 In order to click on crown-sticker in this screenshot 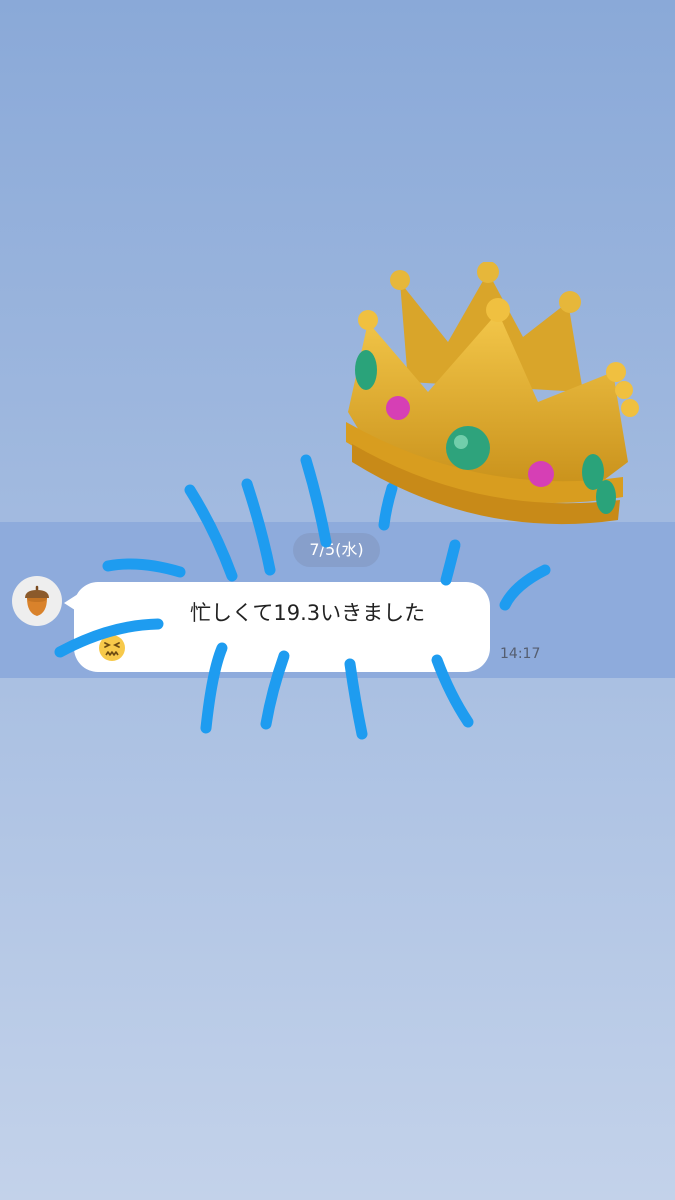, I will do `click(492, 393)`.